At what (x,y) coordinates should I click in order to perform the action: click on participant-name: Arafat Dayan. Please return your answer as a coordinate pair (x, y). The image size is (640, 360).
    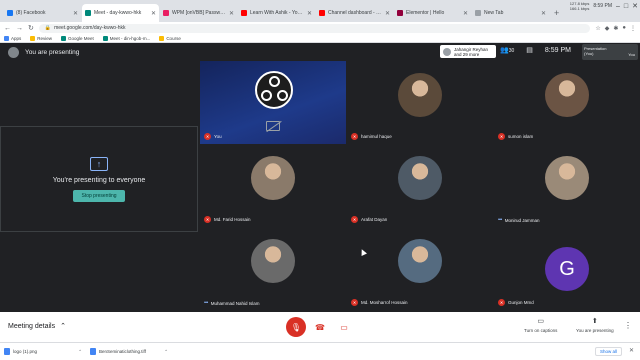
    Looking at the image, I should click on (374, 219).